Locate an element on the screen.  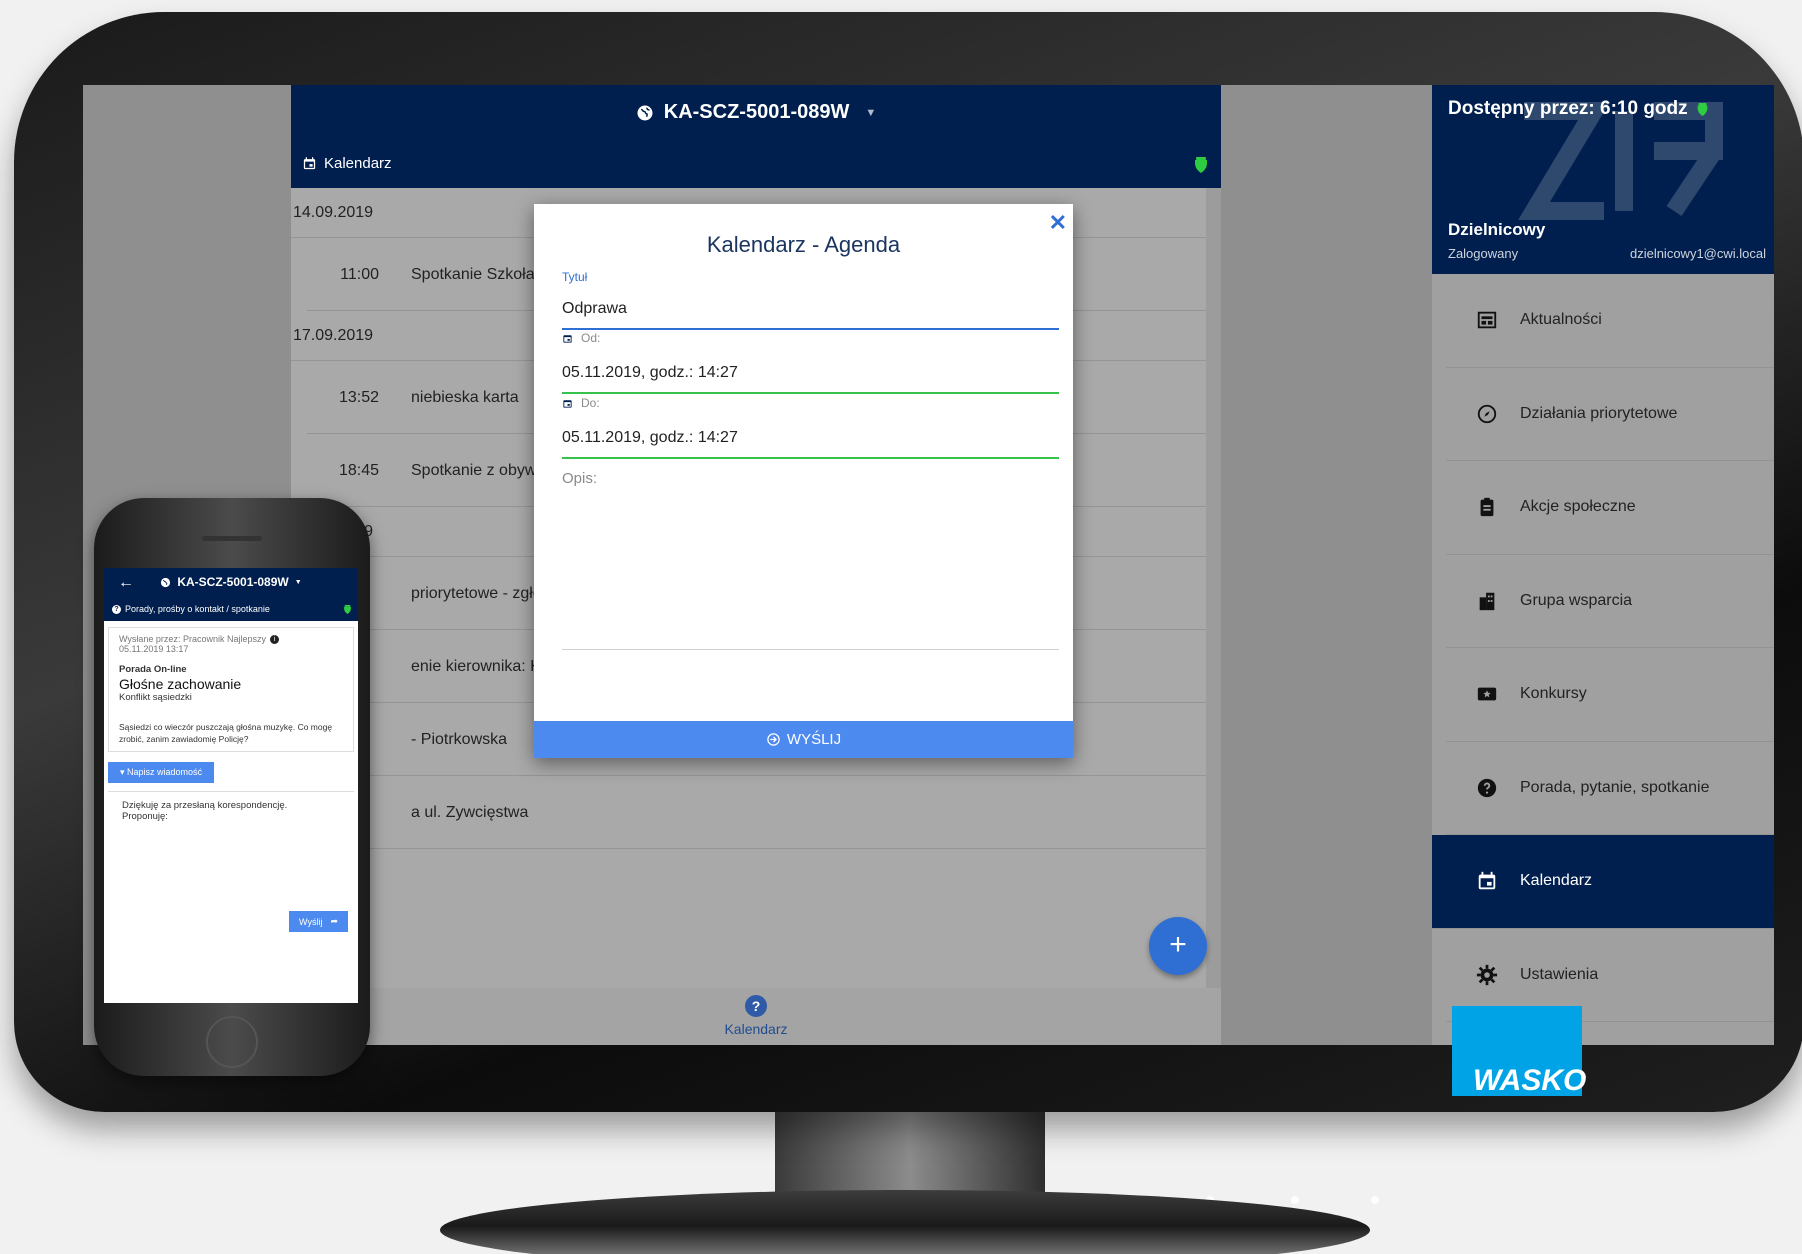
user-email: dzielnicowy1@cwi.local is located at coordinates (1697, 253).